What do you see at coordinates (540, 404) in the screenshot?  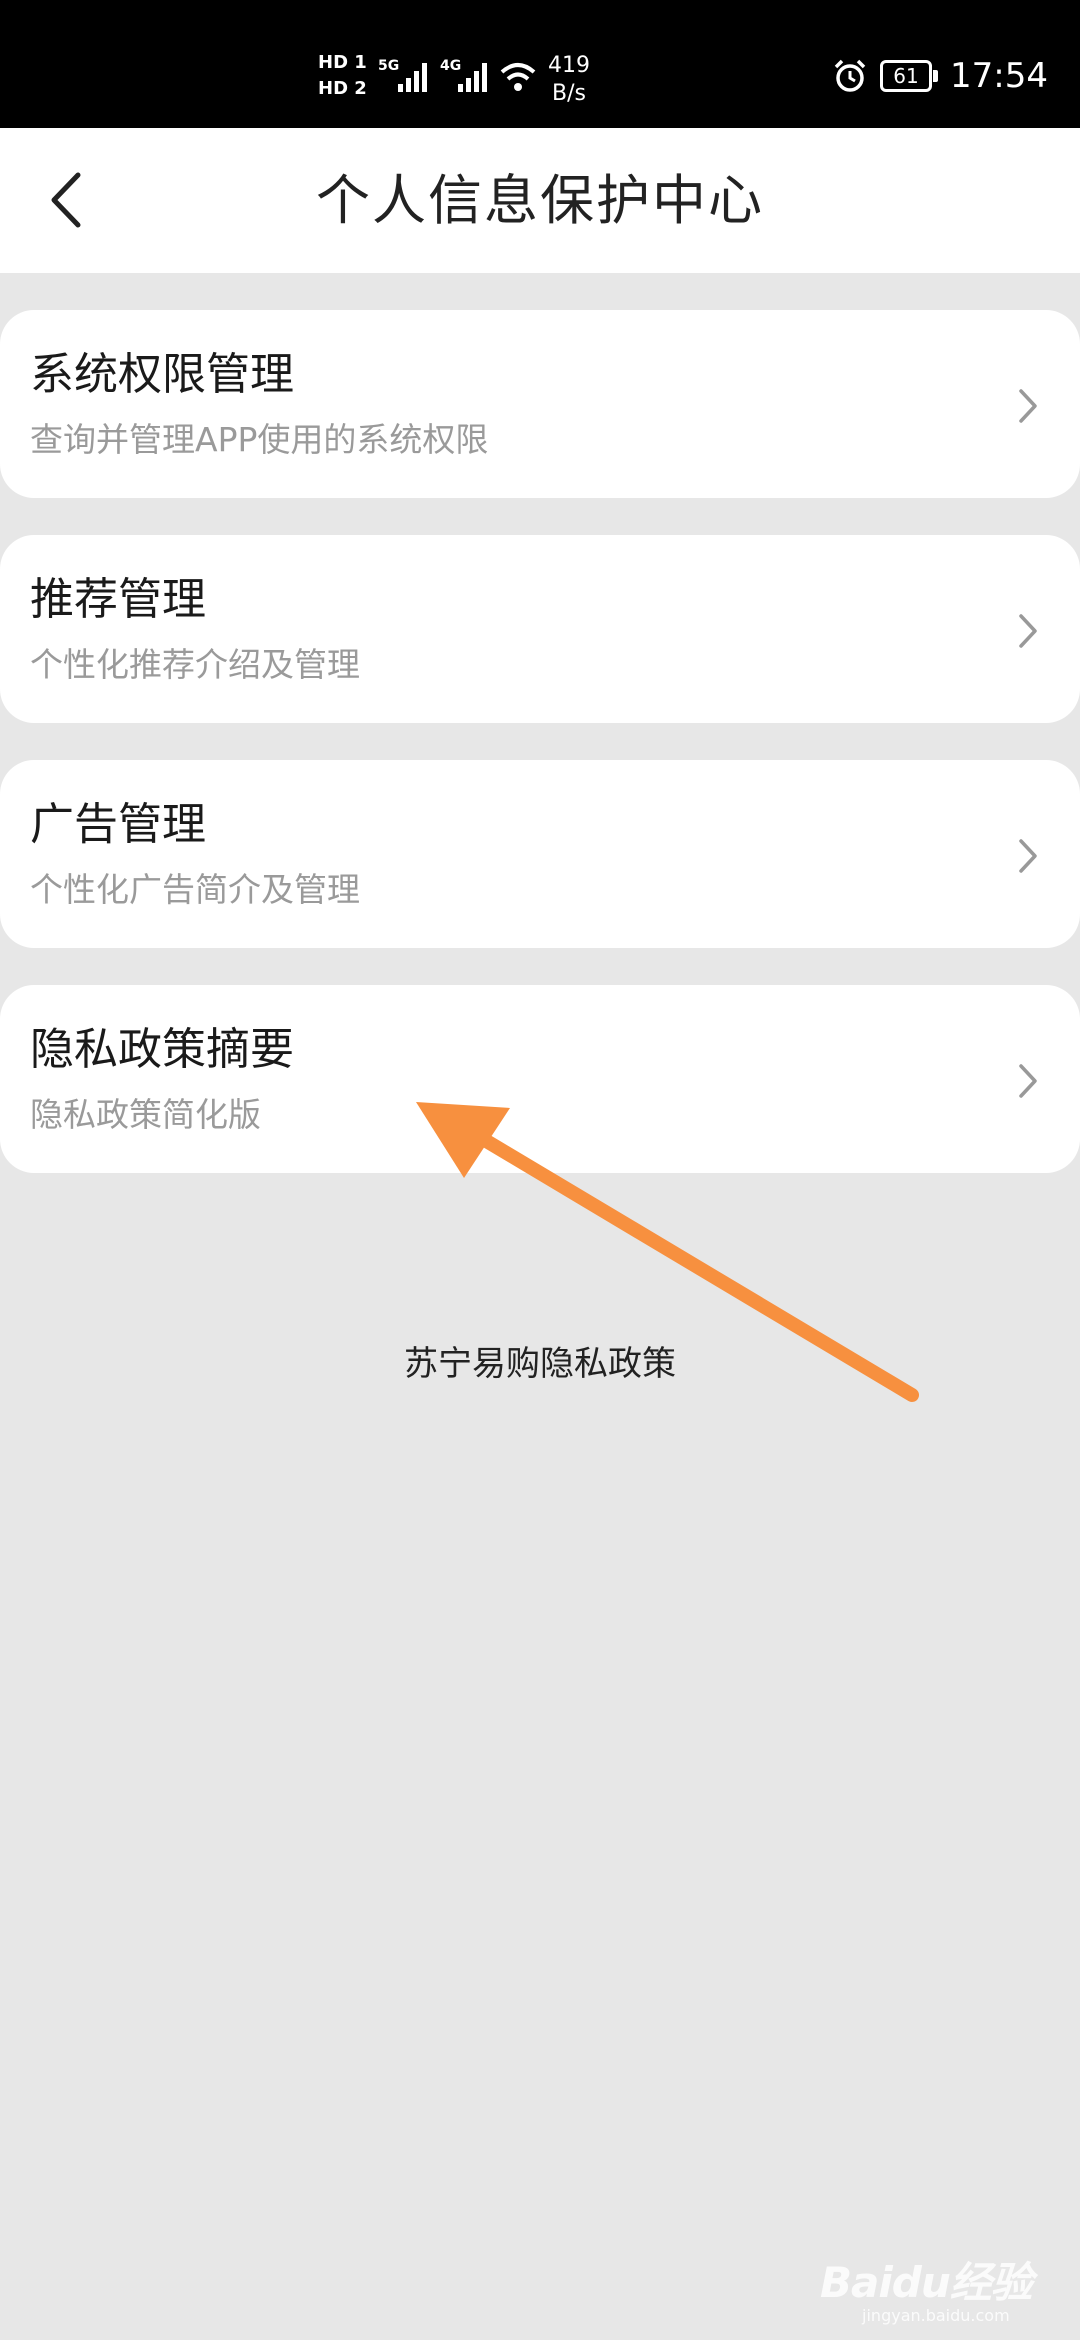 I see `menu-item-system-permissions: 系统权限管理 查询并管理APP使用的系统权限` at bounding box center [540, 404].